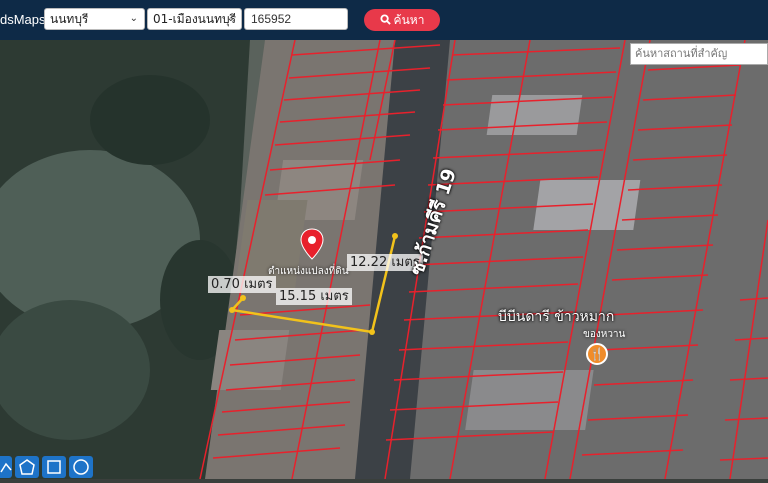 The width and height of the screenshot is (768, 483). Describe the element at coordinates (604, 334) in the screenshot. I see `place-sublabel: ของหวาน` at that location.